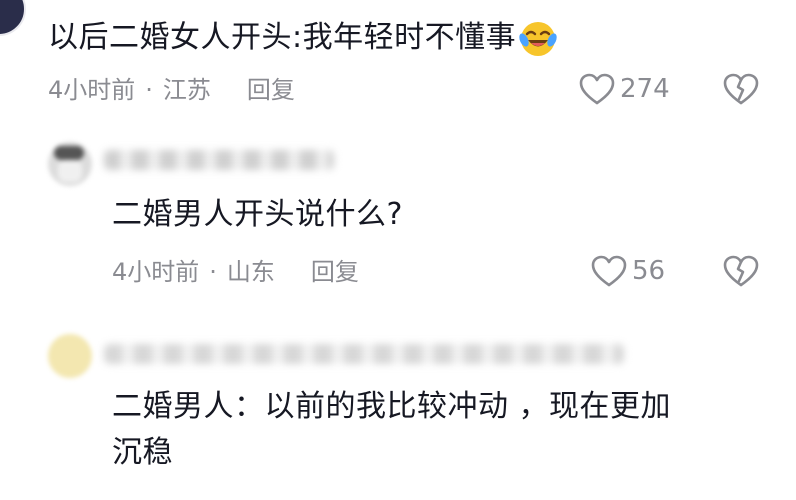  What do you see at coordinates (538, 38) in the screenshot?
I see `laughing-tears-emoji-icon` at bounding box center [538, 38].